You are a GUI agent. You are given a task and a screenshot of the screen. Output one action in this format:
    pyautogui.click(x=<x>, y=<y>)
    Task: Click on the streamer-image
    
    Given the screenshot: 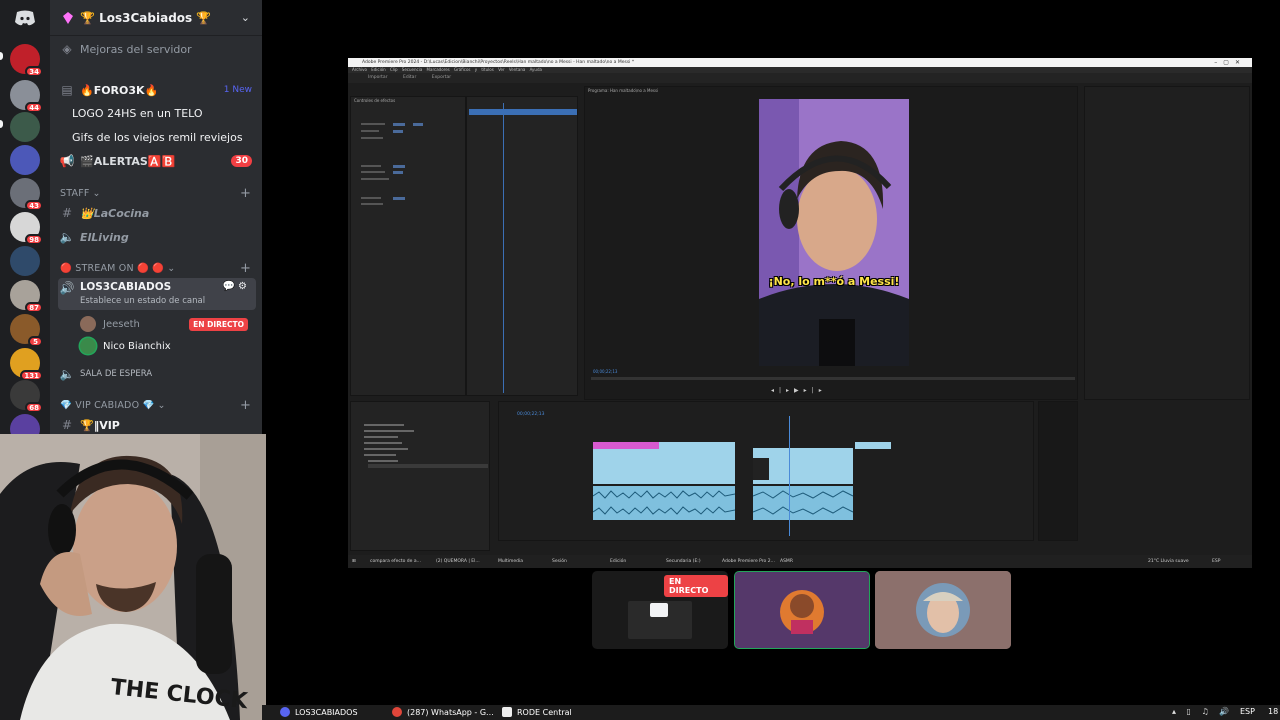 What is the action you would take?
    pyautogui.click(x=834, y=232)
    